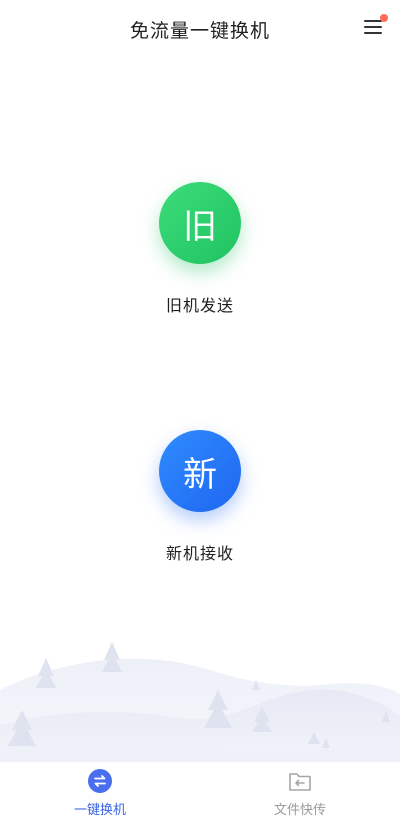 Image resolution: width=400 pixels, height=819 pixels. Describe the element at coordinates (299, 810) in the screenshot. I see `tab-file-transfer-label: 文件快传` at that location.